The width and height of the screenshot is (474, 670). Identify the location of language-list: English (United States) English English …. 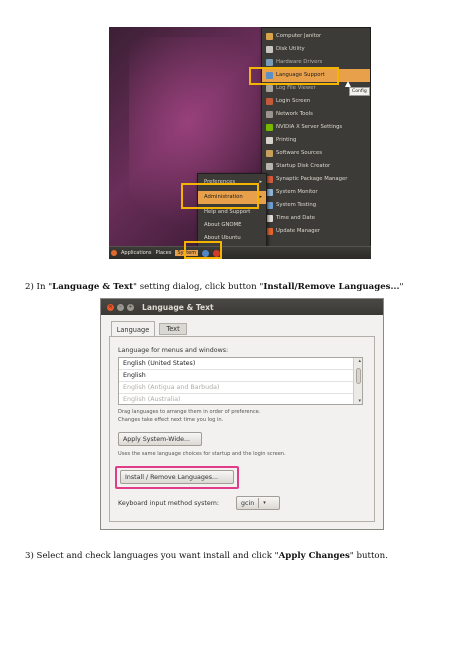
(240, 381).